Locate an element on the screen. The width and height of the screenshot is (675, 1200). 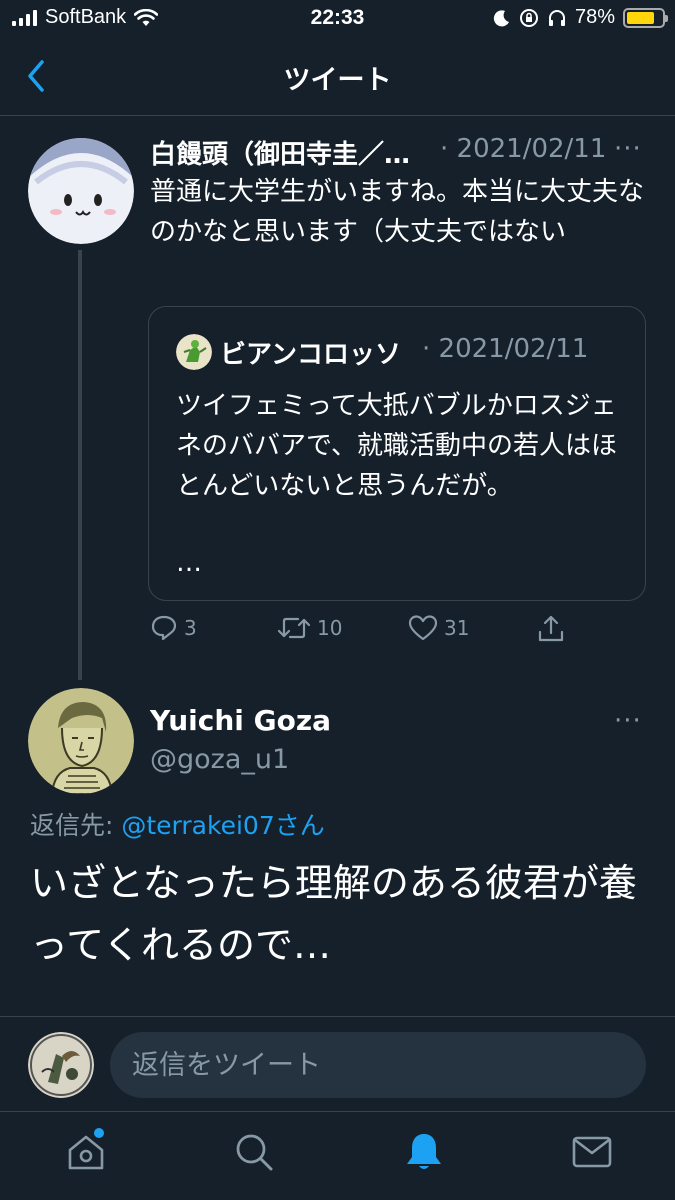
reply-to-line: 返信先: @terrakei07さん is located at coordinates (177, 824).